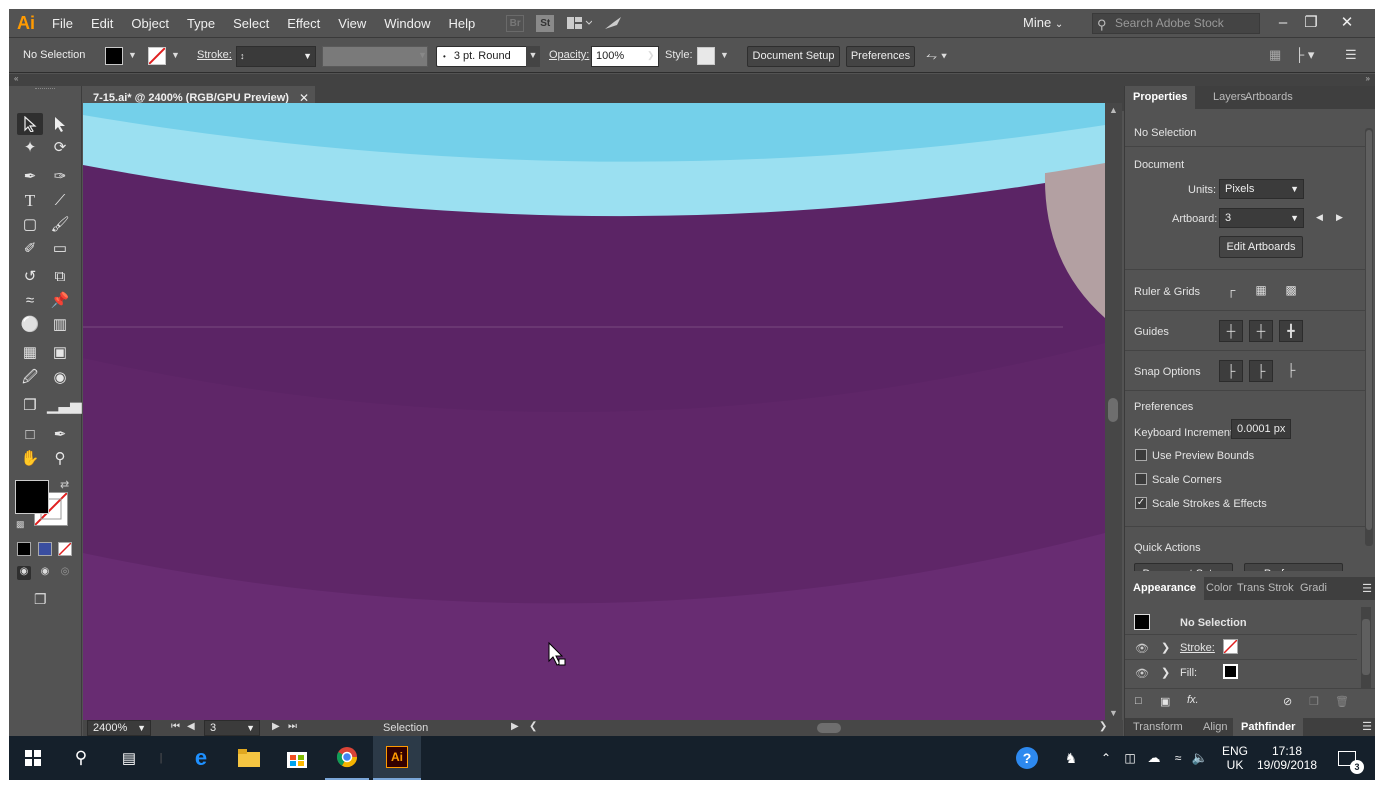  Describe the element at coordinates (81, 758) in the screenshot. I see `search-taskbar-icon: ⚲` at that location.